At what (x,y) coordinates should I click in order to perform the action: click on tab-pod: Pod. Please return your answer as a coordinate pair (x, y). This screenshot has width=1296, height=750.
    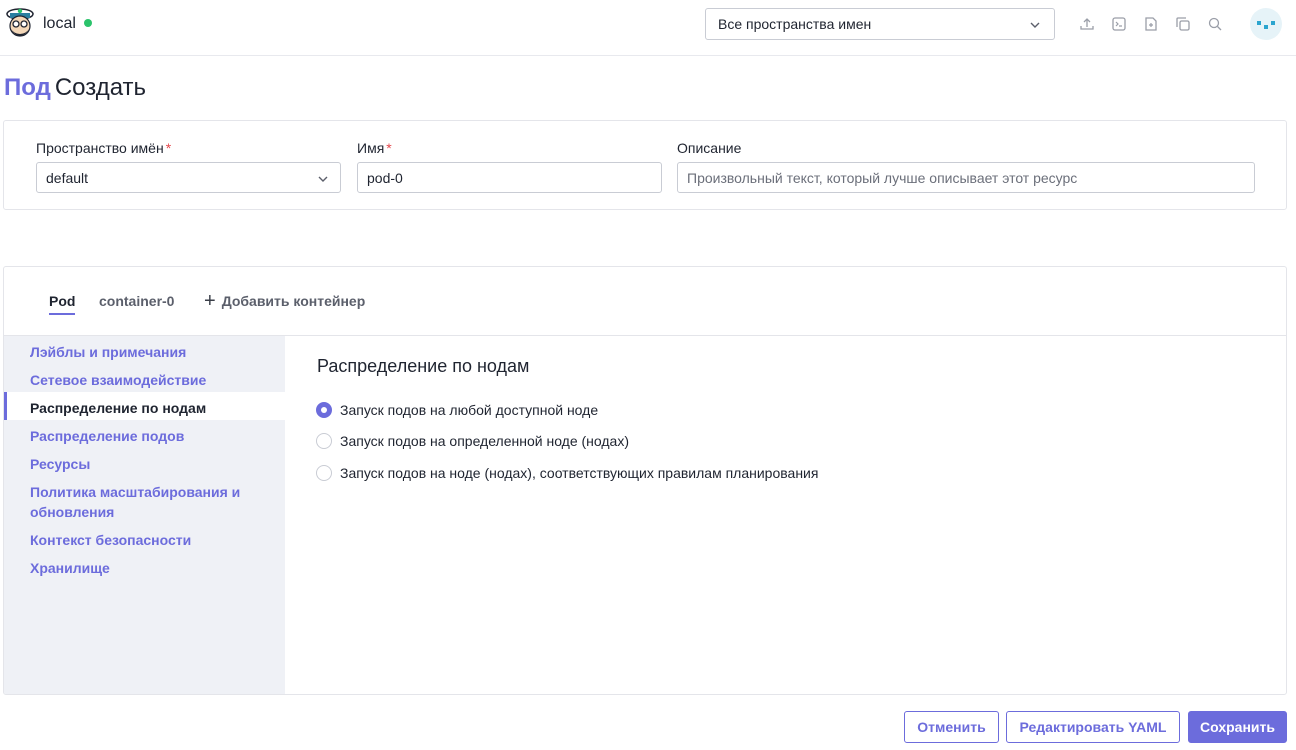
    Looking at the image, I should click on (62, 301).